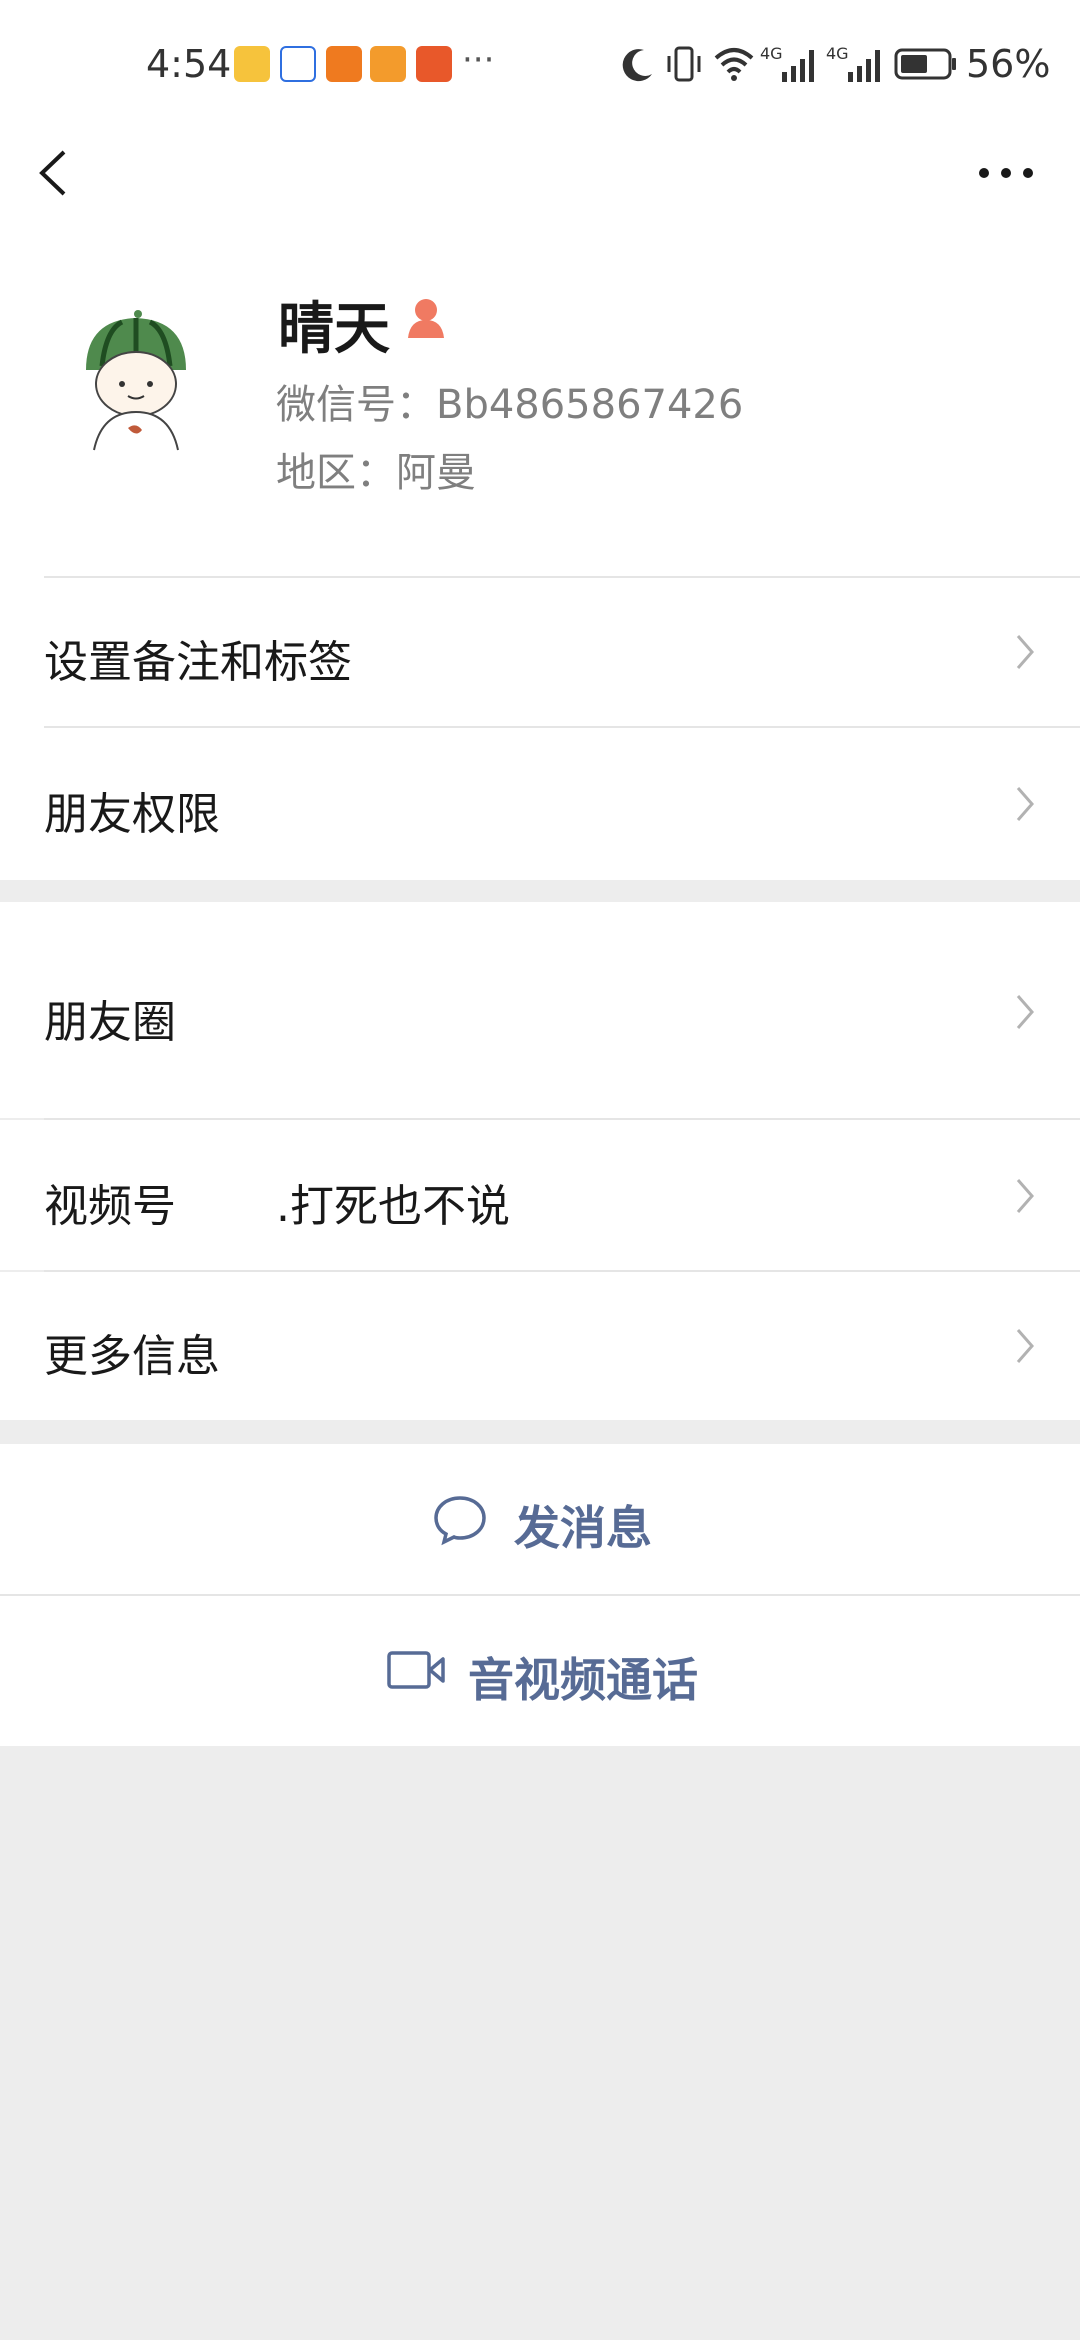 The width and height of the screenshot is (1080, 2340). What do you see at coordinates (388, 64) in the screenshot?
I see `video-app-icon` at bounding box center [388, 64].